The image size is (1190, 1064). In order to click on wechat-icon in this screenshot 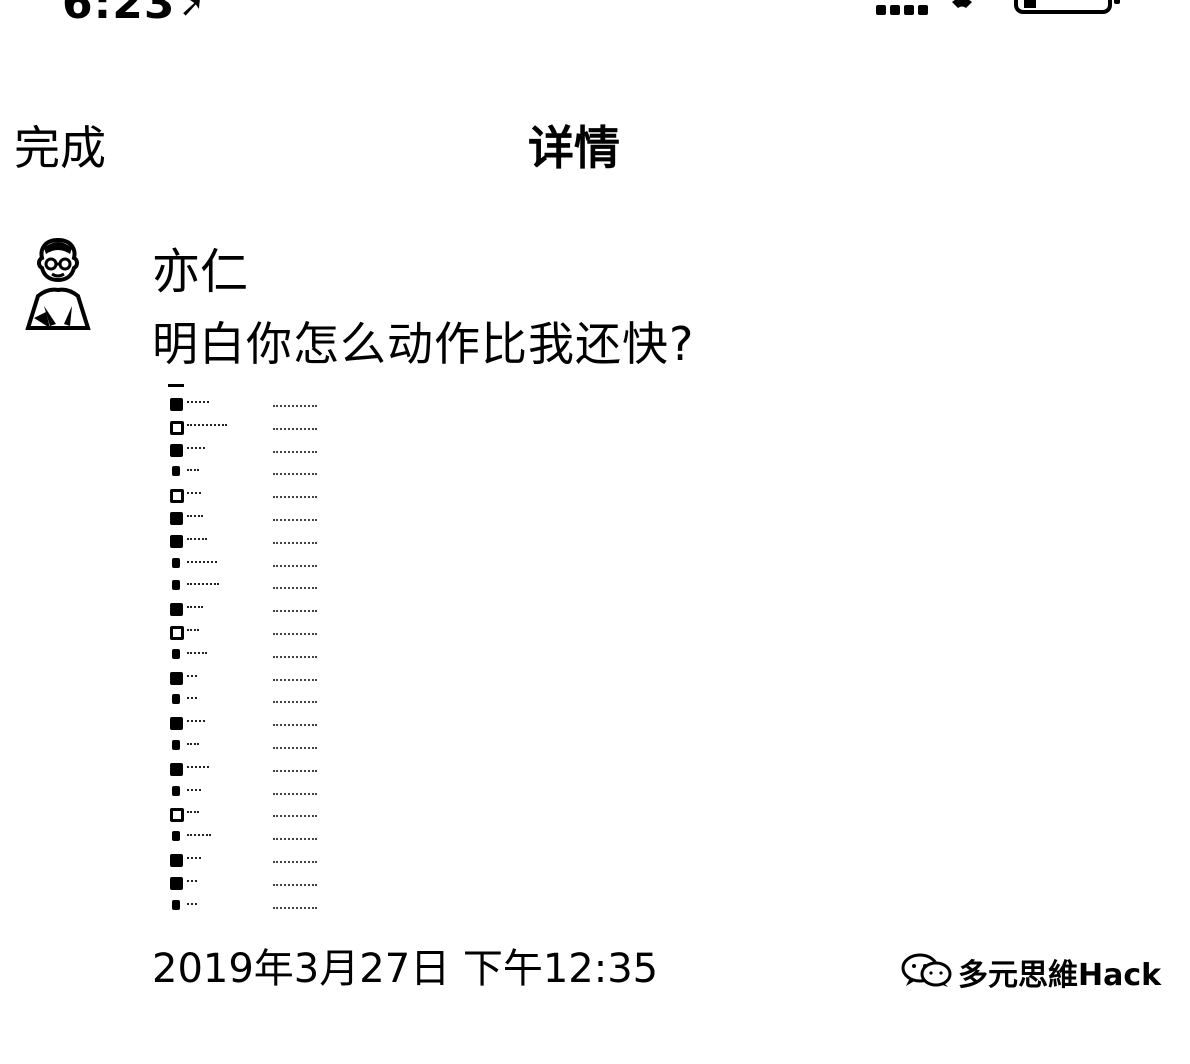, I will do `click(926, 970)`.